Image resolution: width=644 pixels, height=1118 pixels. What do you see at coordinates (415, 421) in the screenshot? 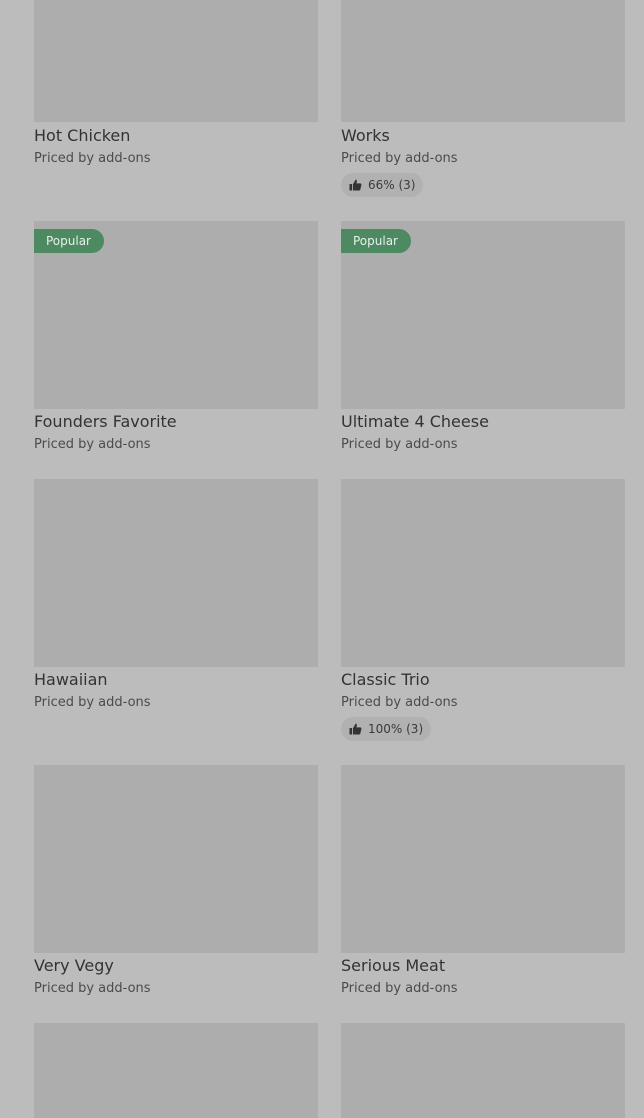
I see `item-name: Ultimate 4 Cheese` at bounding box center [415, 421].